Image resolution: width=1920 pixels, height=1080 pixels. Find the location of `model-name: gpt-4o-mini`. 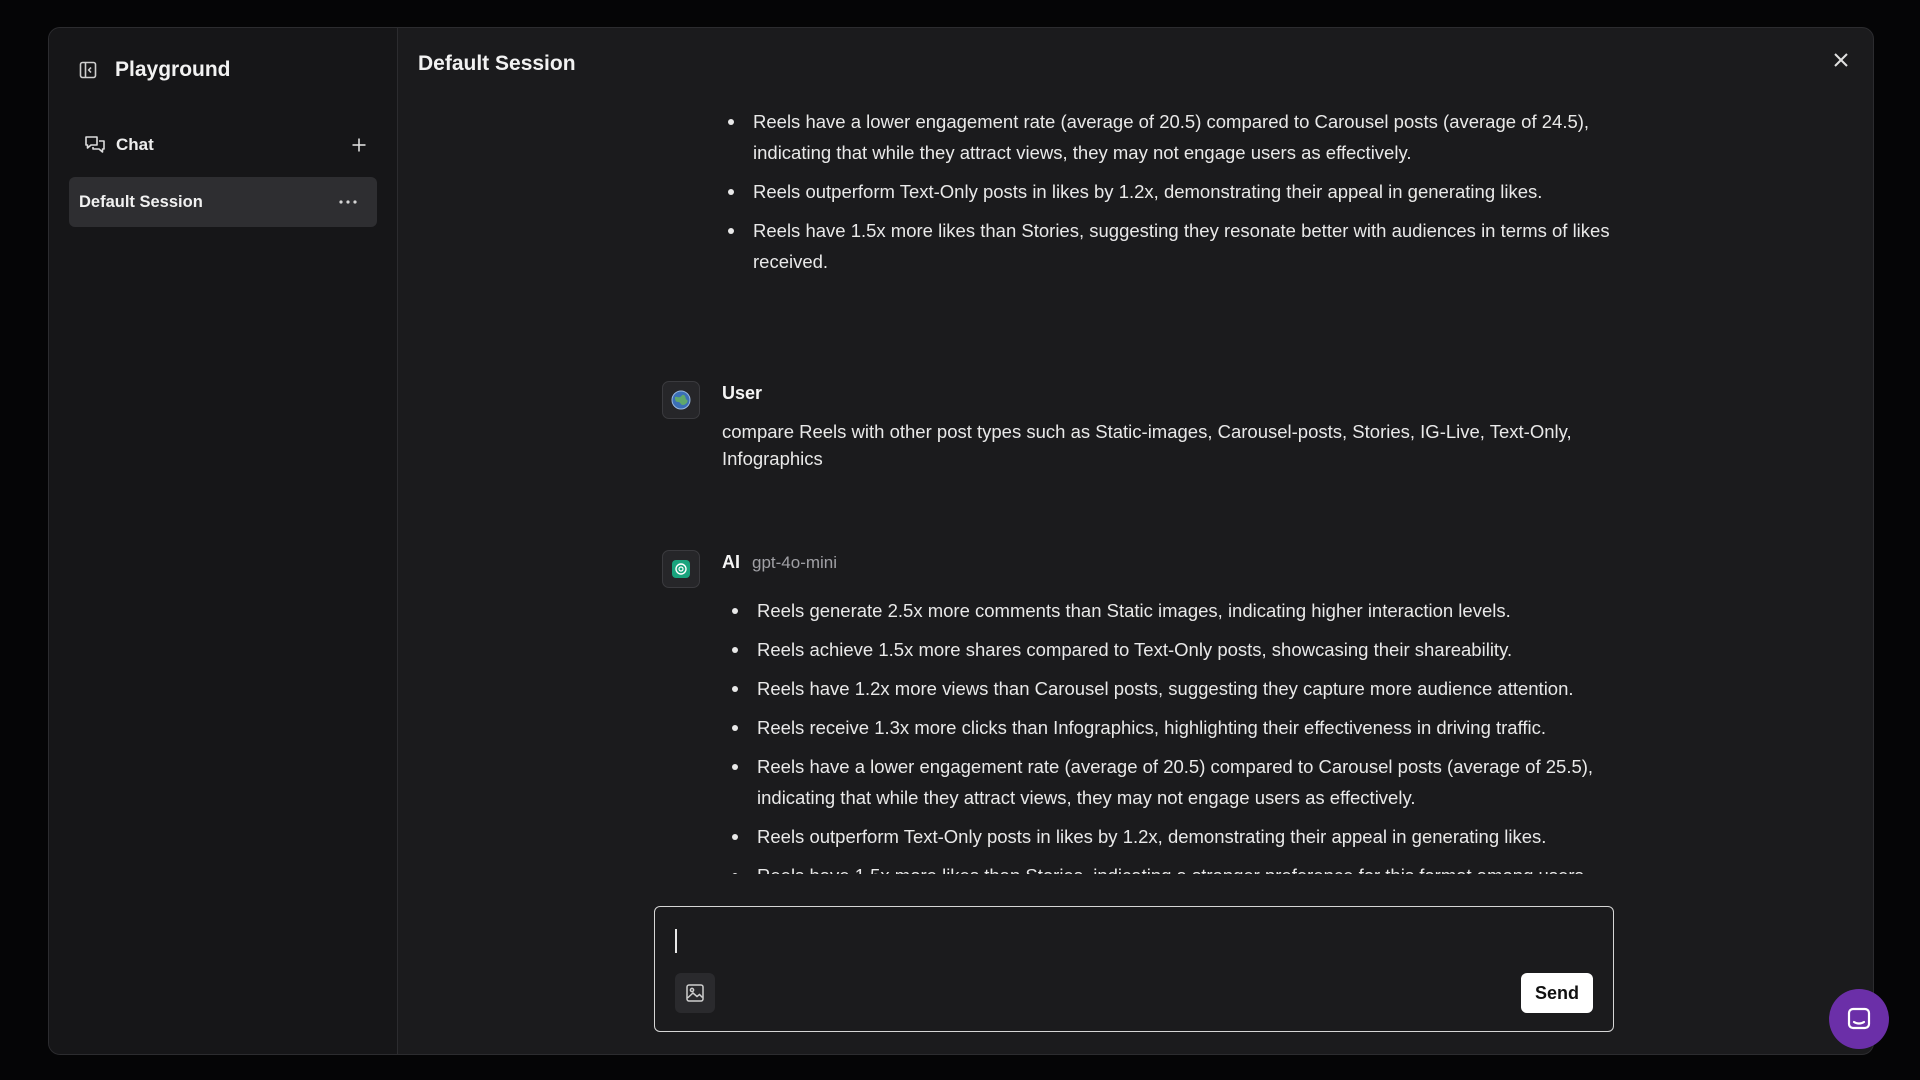

model-name: gpt-4o-mini is located at coordinates (795, 562).